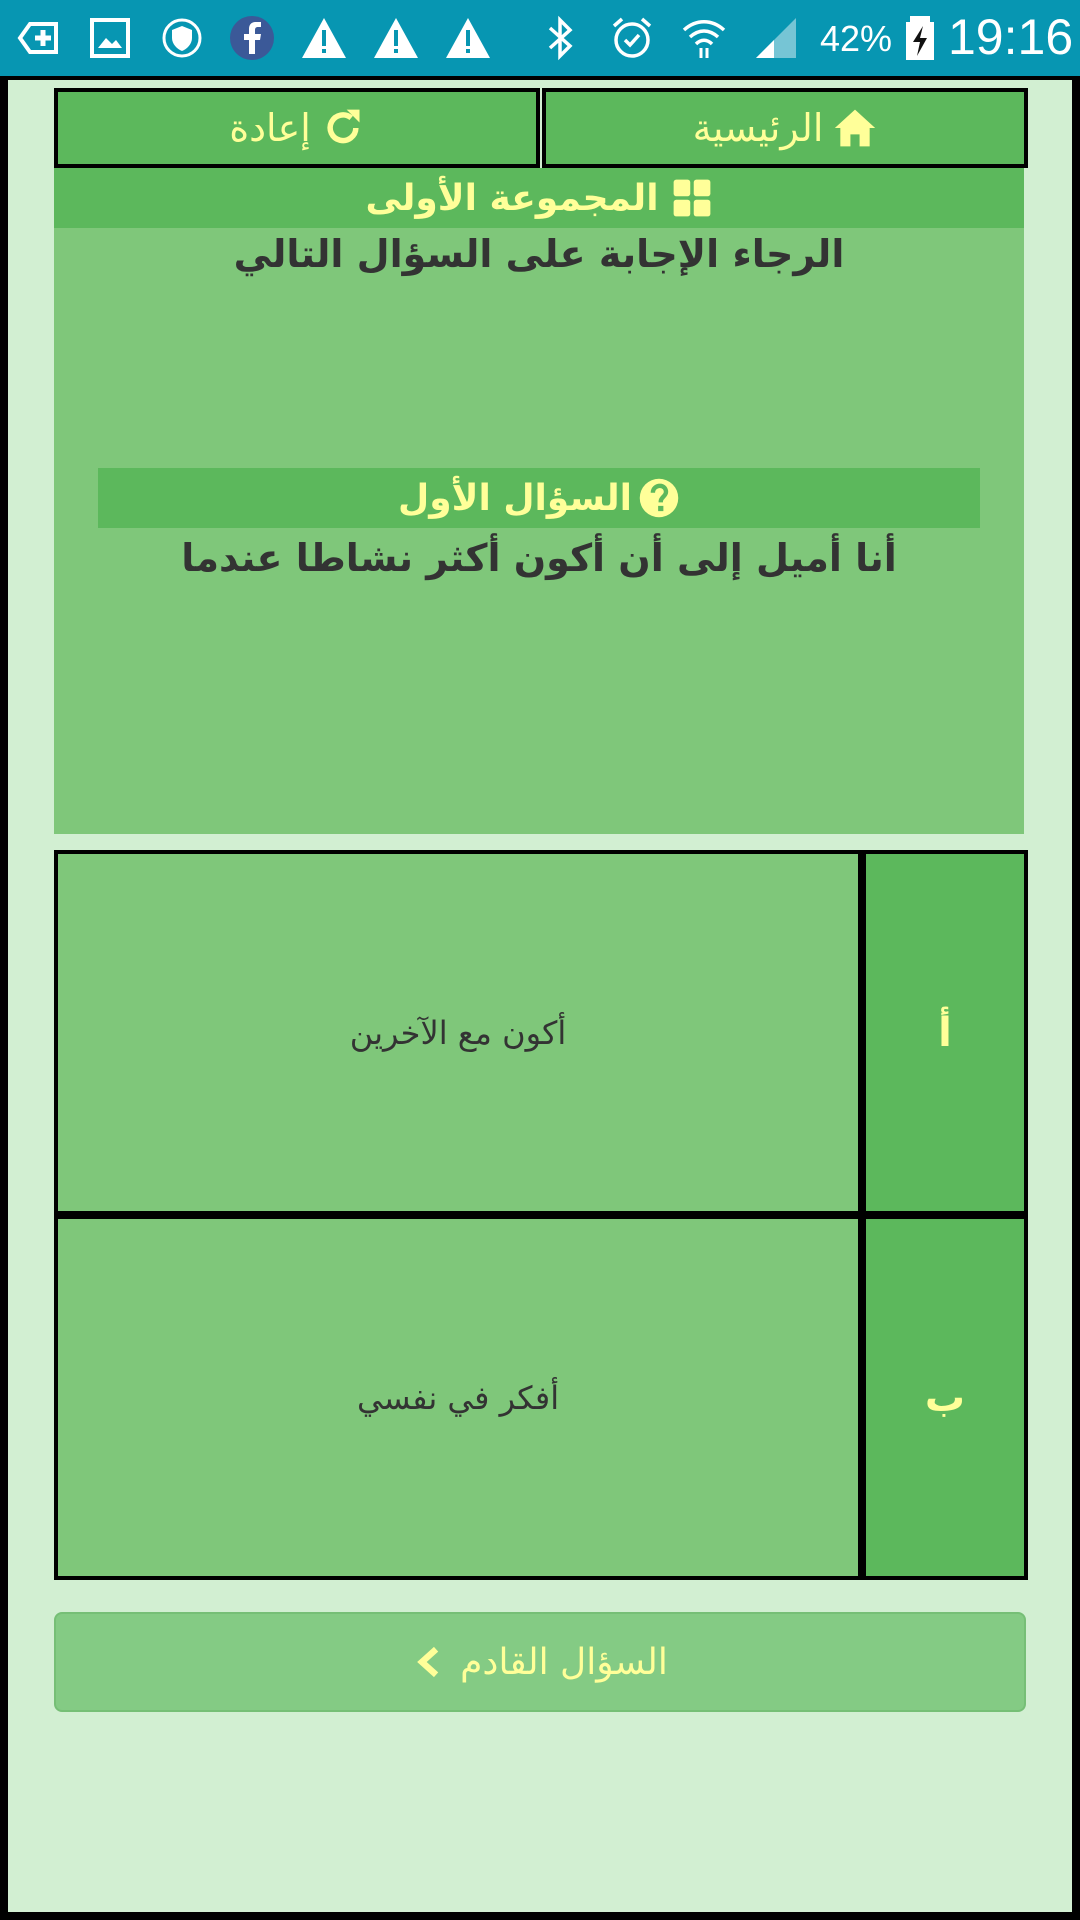 The image size is (1080, 1920). Describe the element at coordinates (632, 37) in the screenshot. I see `alarm-icon` at that location.